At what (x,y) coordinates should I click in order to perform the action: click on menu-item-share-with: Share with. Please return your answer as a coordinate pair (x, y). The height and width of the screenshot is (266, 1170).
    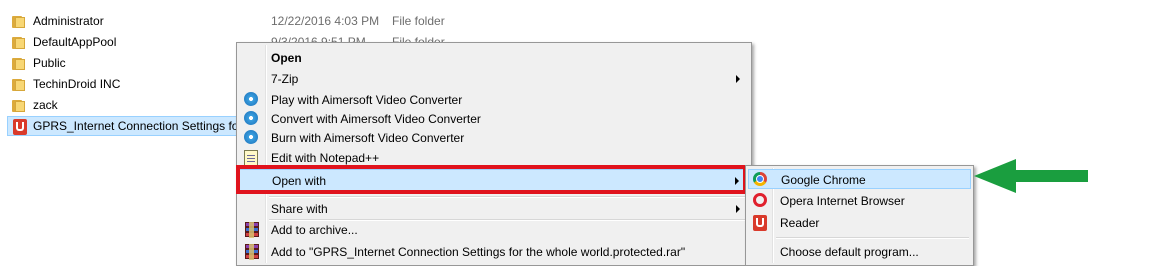
    Looking at the image, I should click on (494, 208).